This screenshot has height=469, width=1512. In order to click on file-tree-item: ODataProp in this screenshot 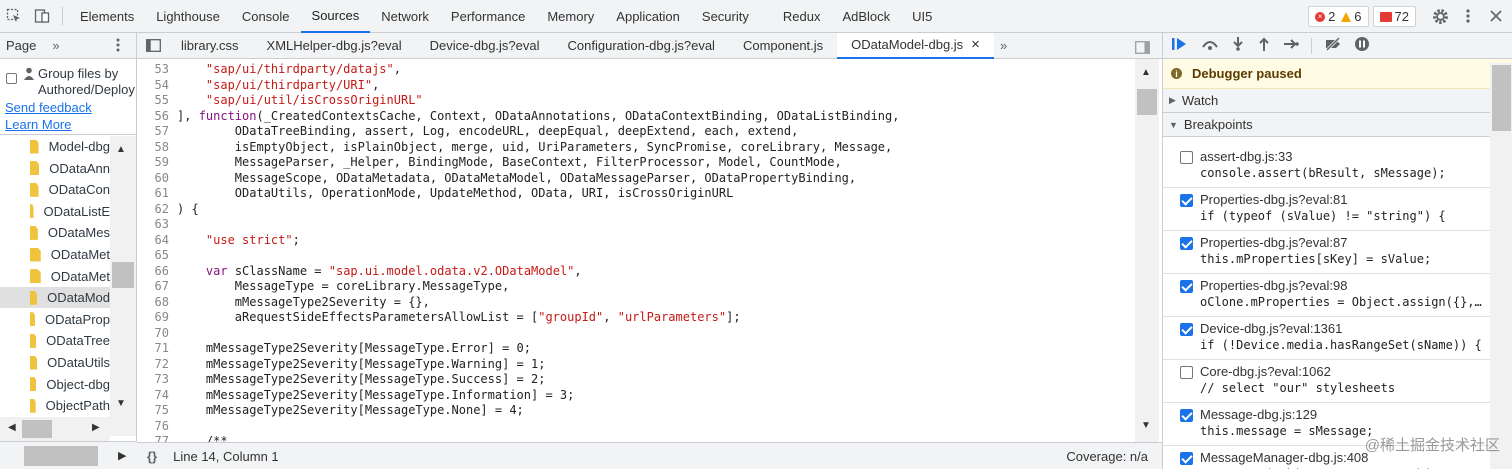, I will do `click(55, 319)`.